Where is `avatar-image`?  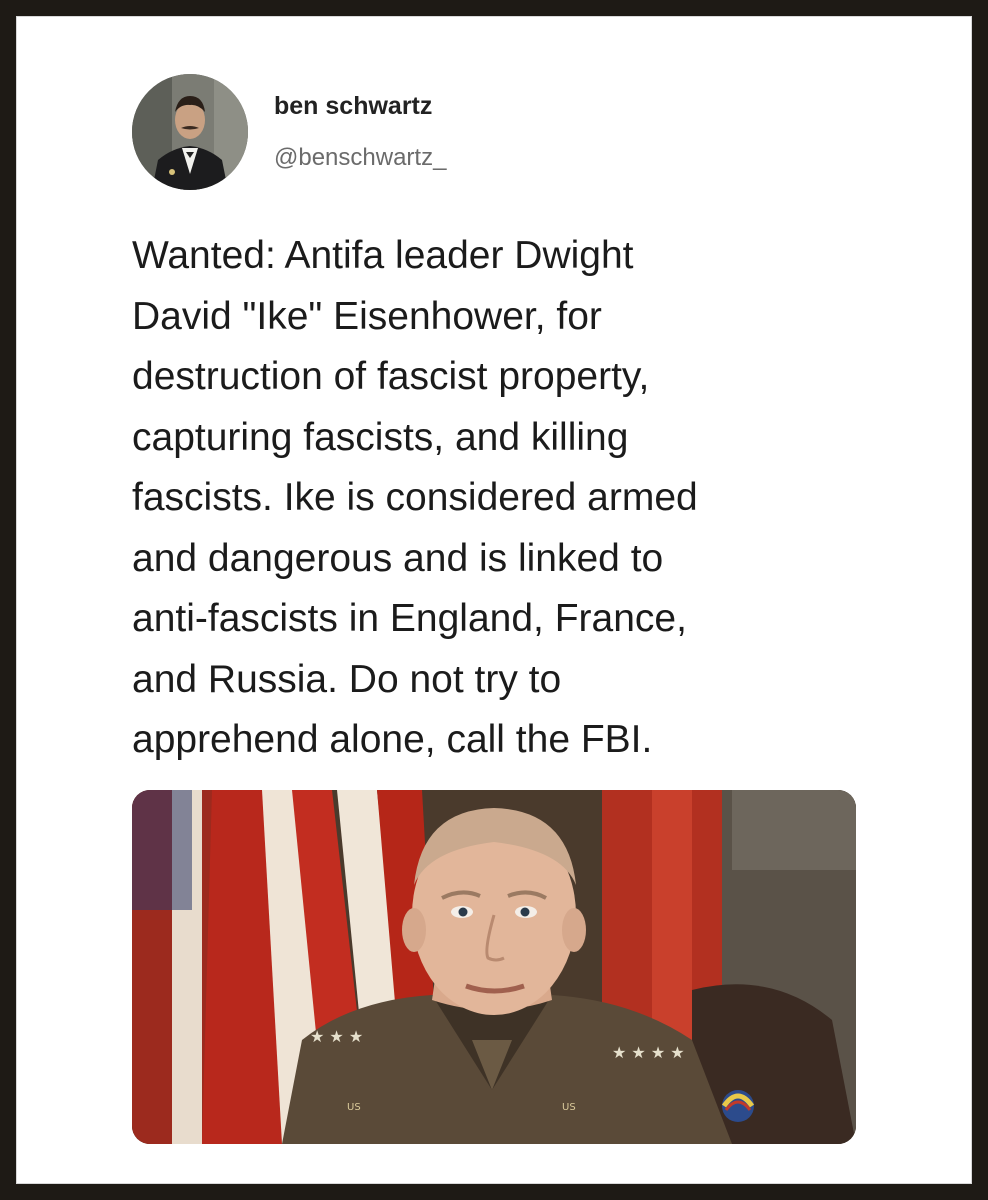
avatar-image is located at coordinates (190, 132).